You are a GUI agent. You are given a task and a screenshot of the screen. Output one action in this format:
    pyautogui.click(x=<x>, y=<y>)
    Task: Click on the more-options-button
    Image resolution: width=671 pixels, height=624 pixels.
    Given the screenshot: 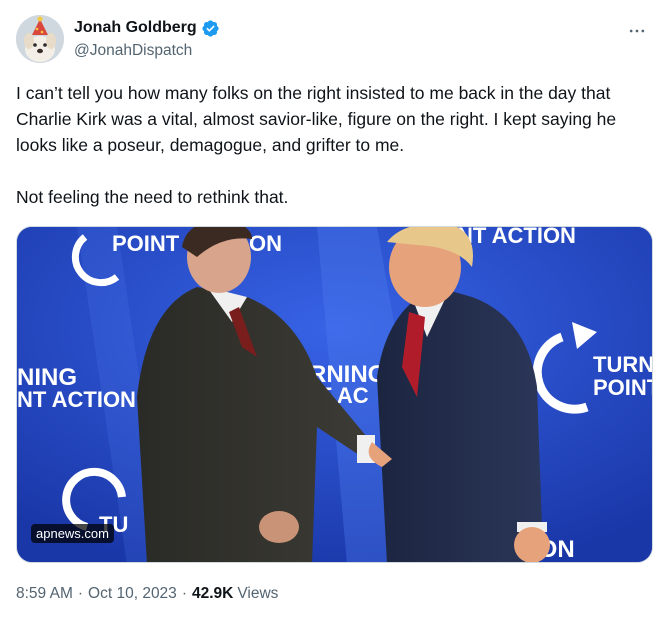 What is the action you would take?
    pyautogui.click(x=637, y=31)
    